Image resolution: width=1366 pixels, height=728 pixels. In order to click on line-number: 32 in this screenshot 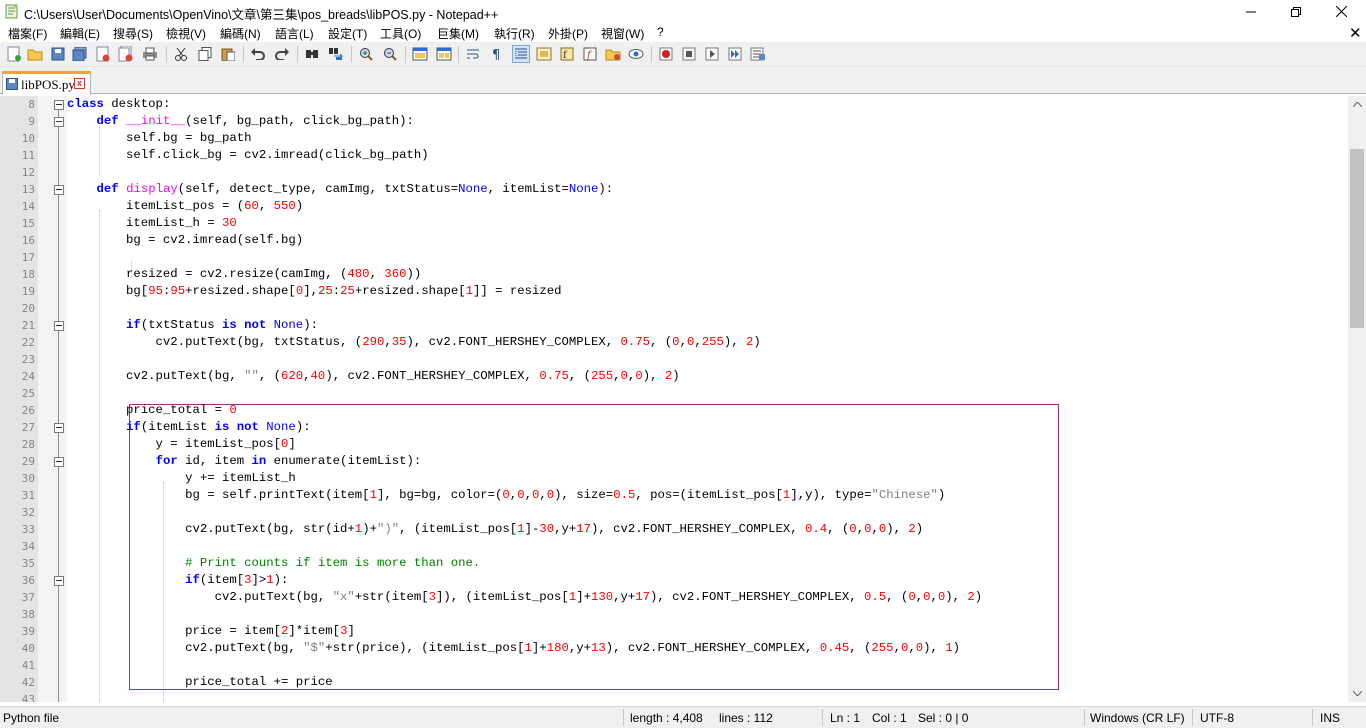, I will do `click(28, 512)`.